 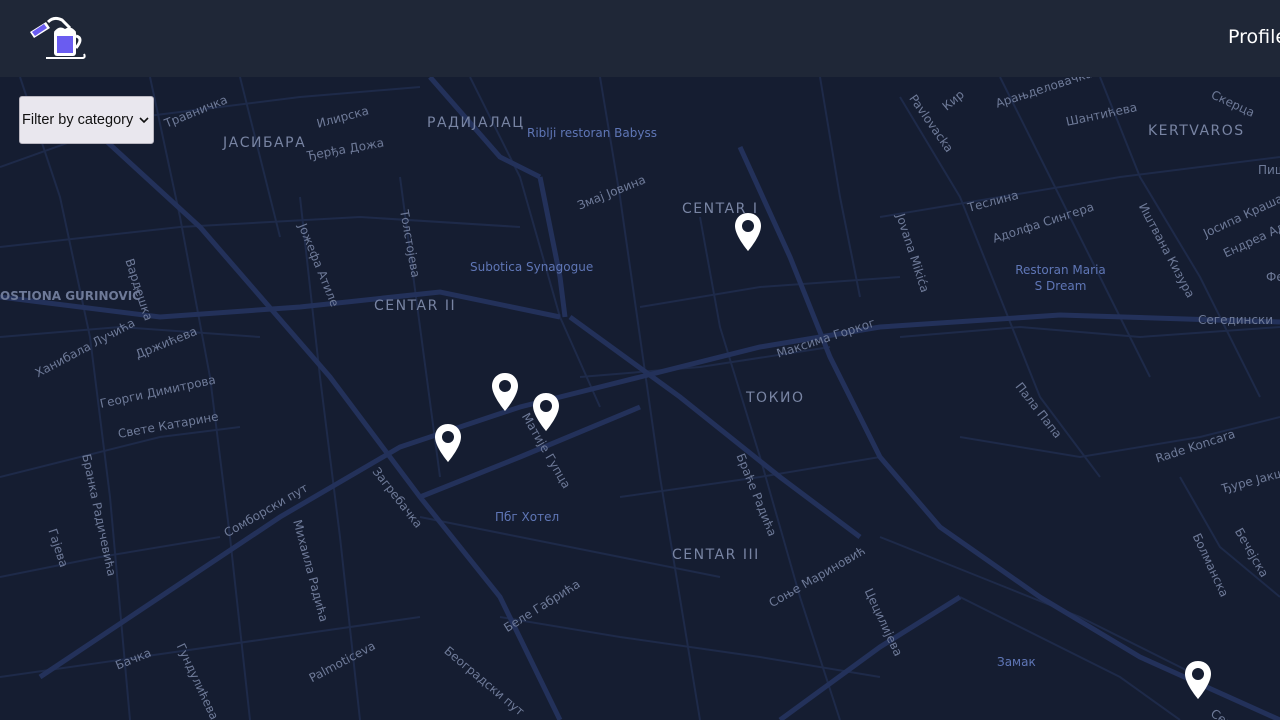 I want to click on poi-label: Замак, so click(x=1016, y=662).